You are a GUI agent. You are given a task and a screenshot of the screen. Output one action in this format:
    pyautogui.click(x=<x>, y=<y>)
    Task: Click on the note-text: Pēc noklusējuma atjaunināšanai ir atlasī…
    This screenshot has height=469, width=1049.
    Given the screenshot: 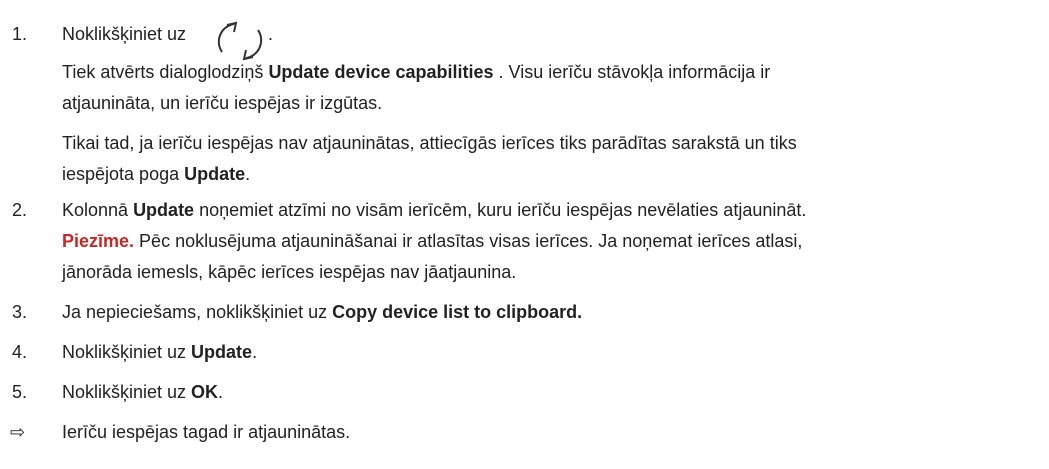 What is the action you would take?
    pyautogui.click(x=468, y=241)
    